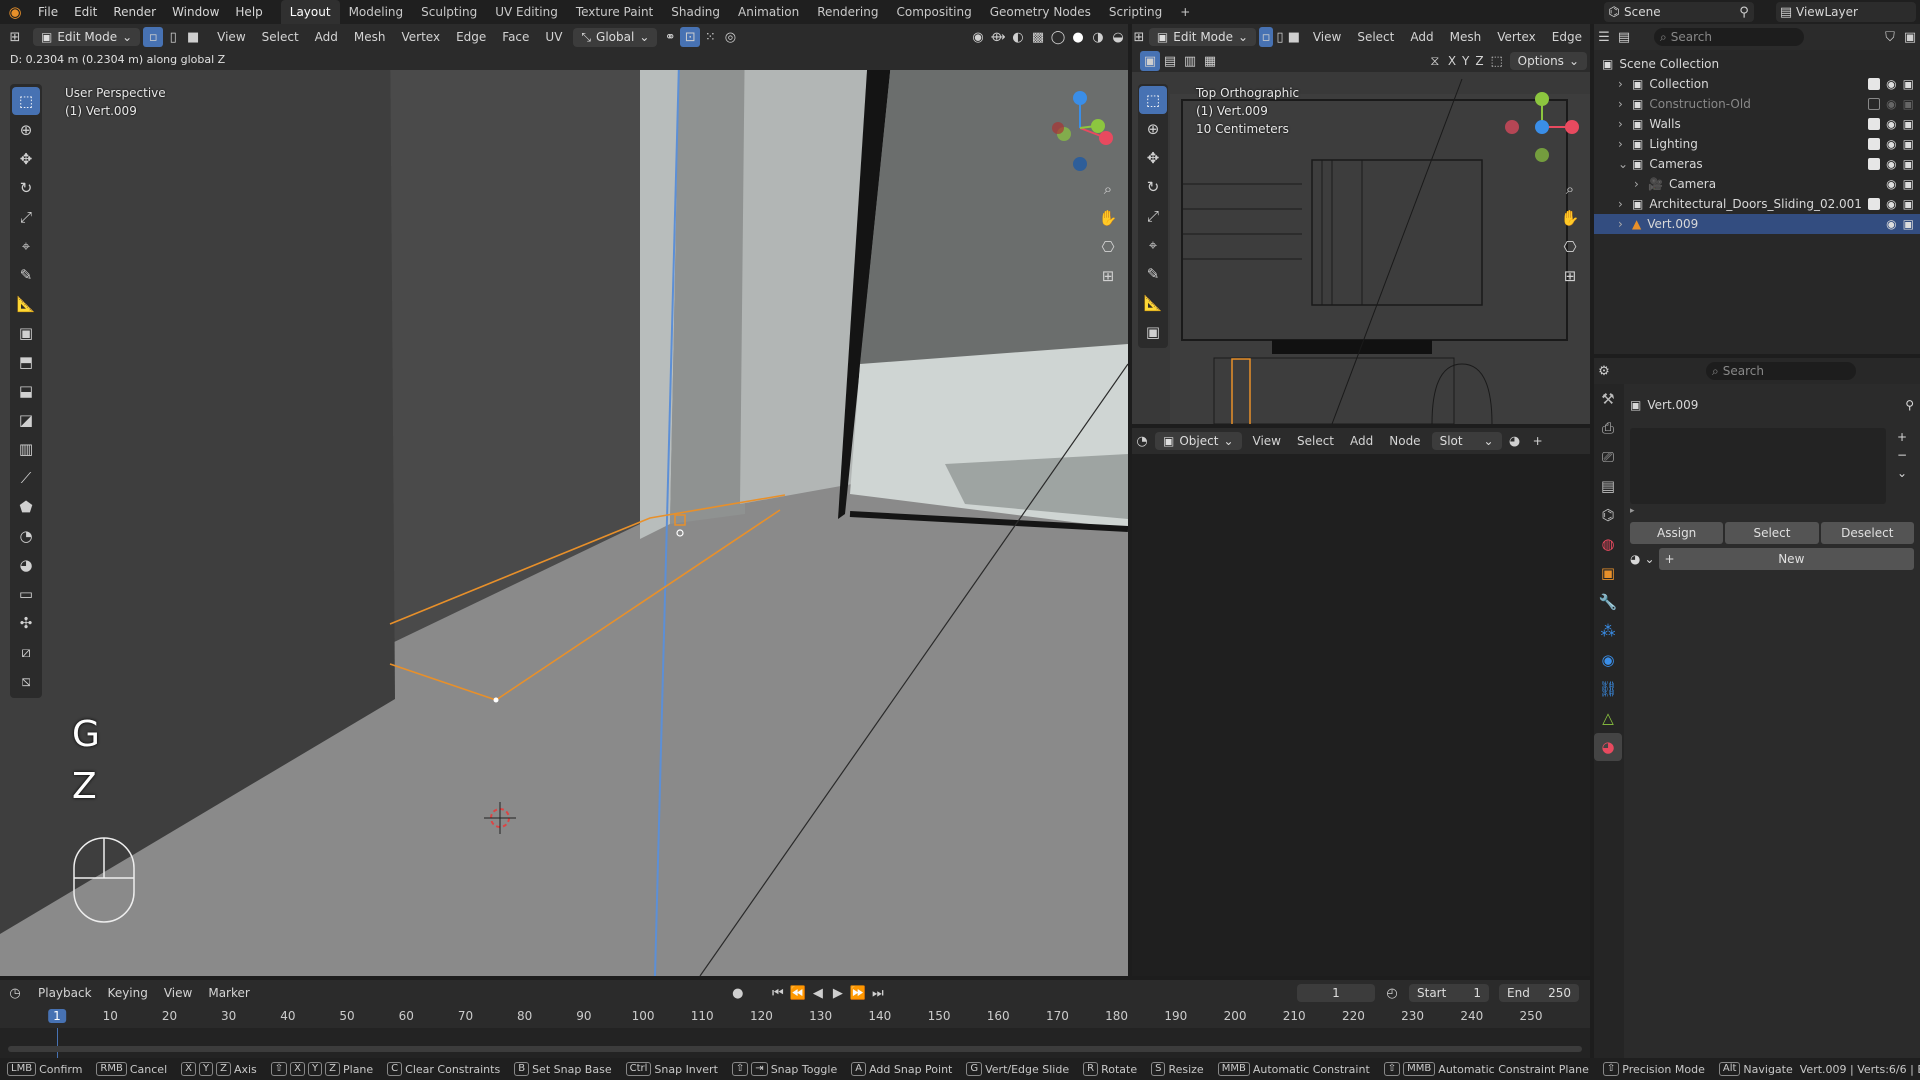 This screenshot has height=1080, width=1920. Describe the element at coordinates (1757, 204) in the screenshot. I see `outliner-row-architectural-doors-sliding-02-001: › ▣ Architectural_Doors_Sliding_02.001 ◉ ▣` at that location.